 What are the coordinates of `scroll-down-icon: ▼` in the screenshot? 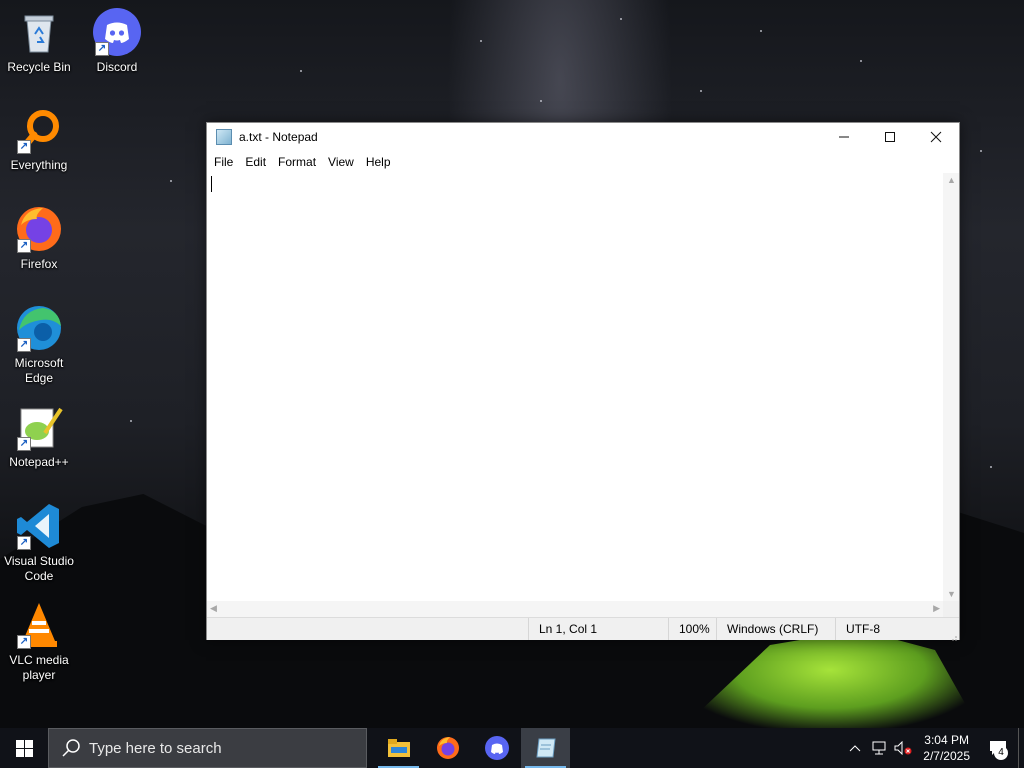 It's located at (951, 594).